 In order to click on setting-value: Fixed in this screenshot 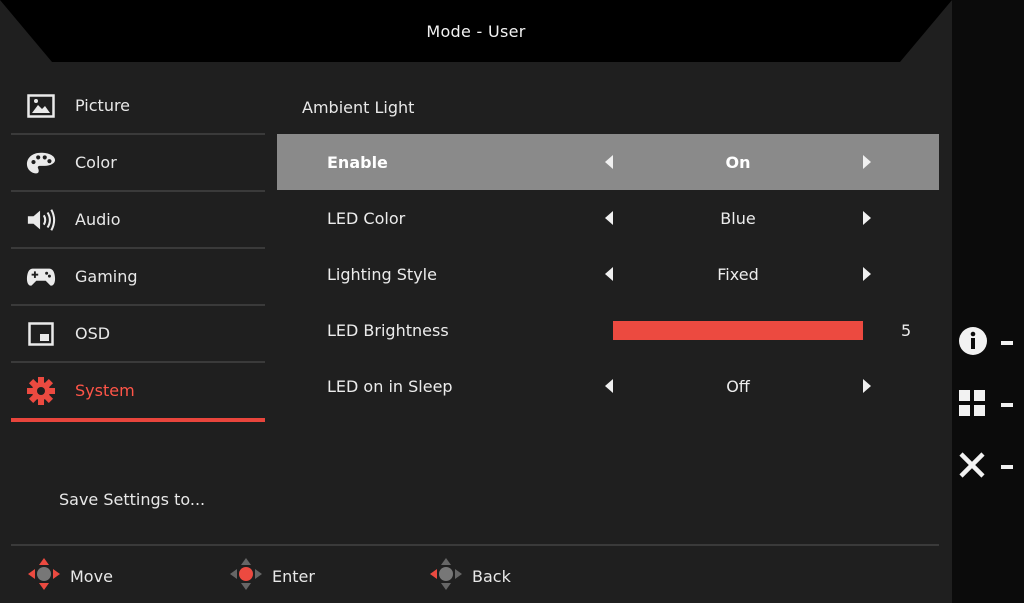, I will do `click(738, 274)`.